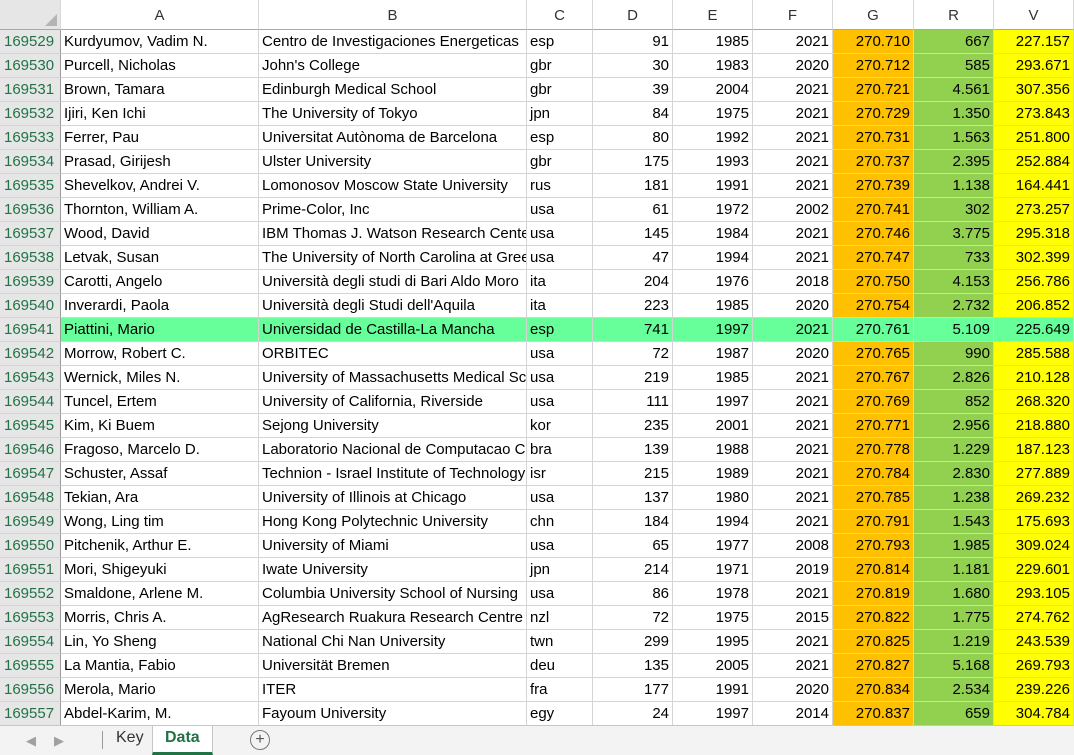 This screenshot has height=755, width=1074. I want to click on cell-F: 2008, so click(793, 546).